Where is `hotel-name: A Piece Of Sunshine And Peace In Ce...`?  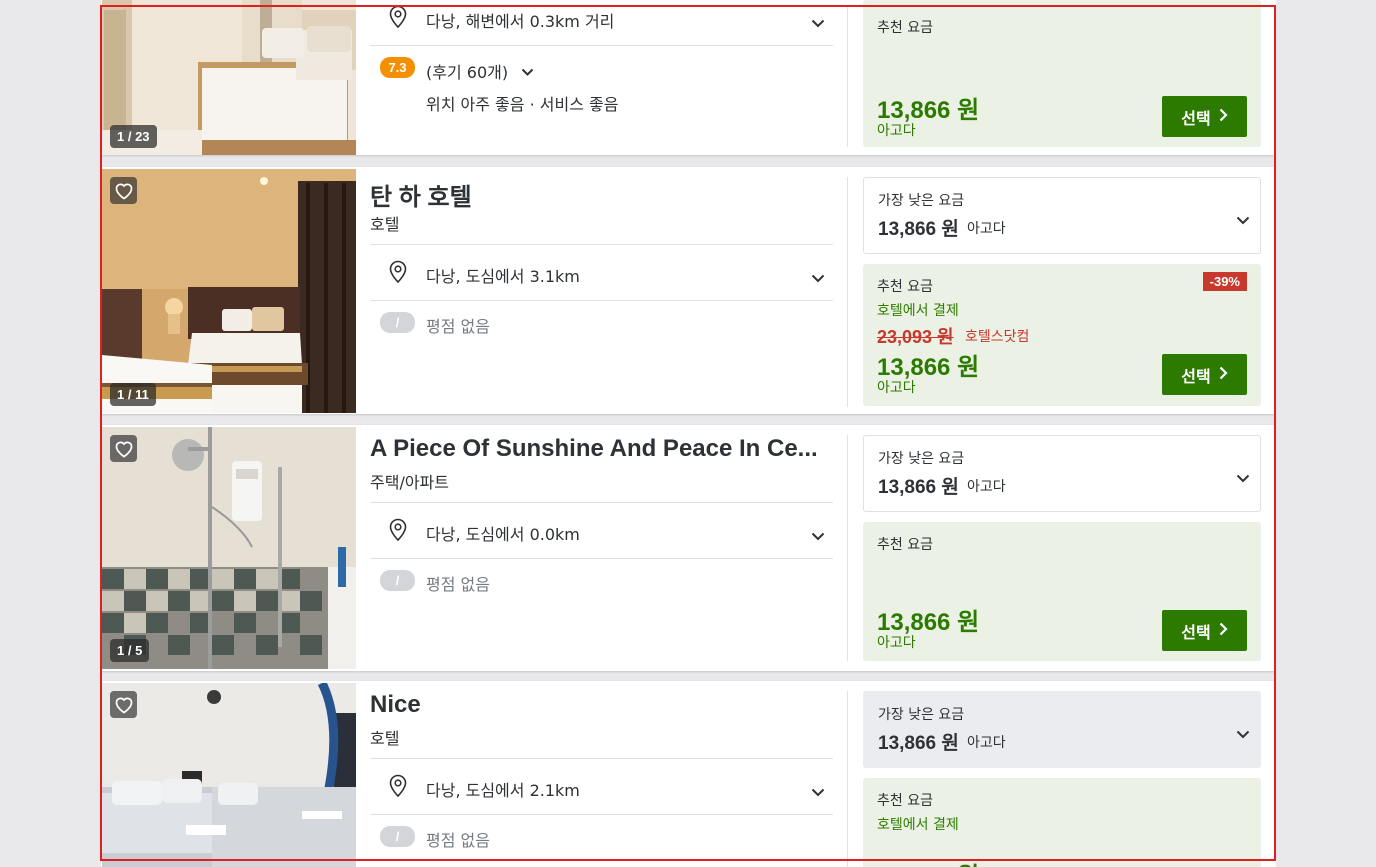
hotel-name: A Piece Of Sunshine And Peace In Ce... is located at coordinates (600, 449).